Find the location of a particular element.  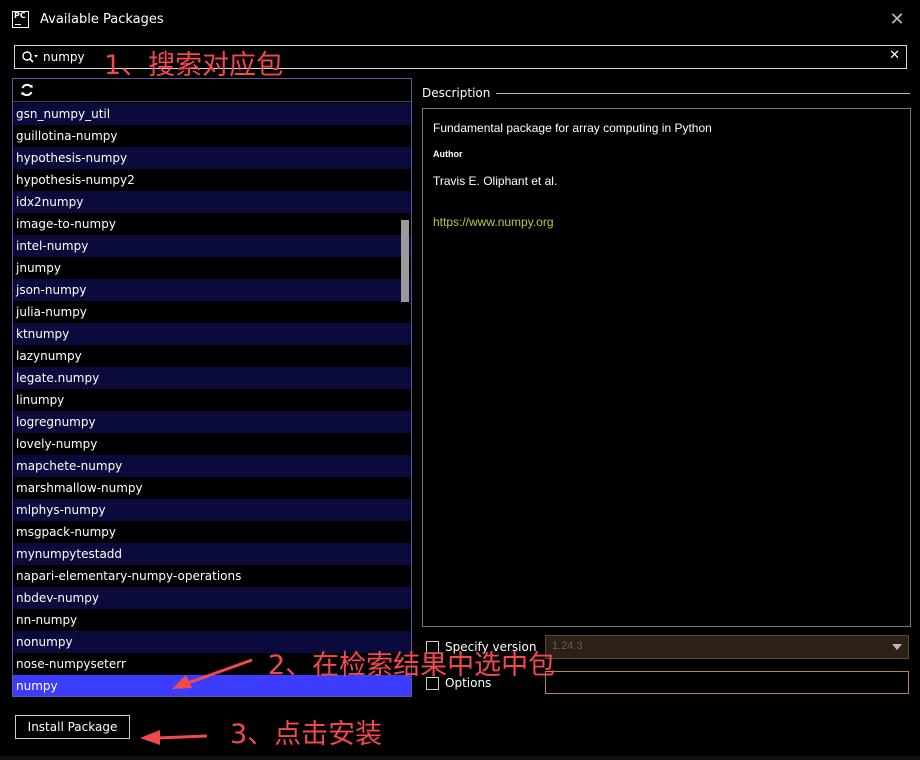

chevron-down-icon is located at coordinates (897, 647).